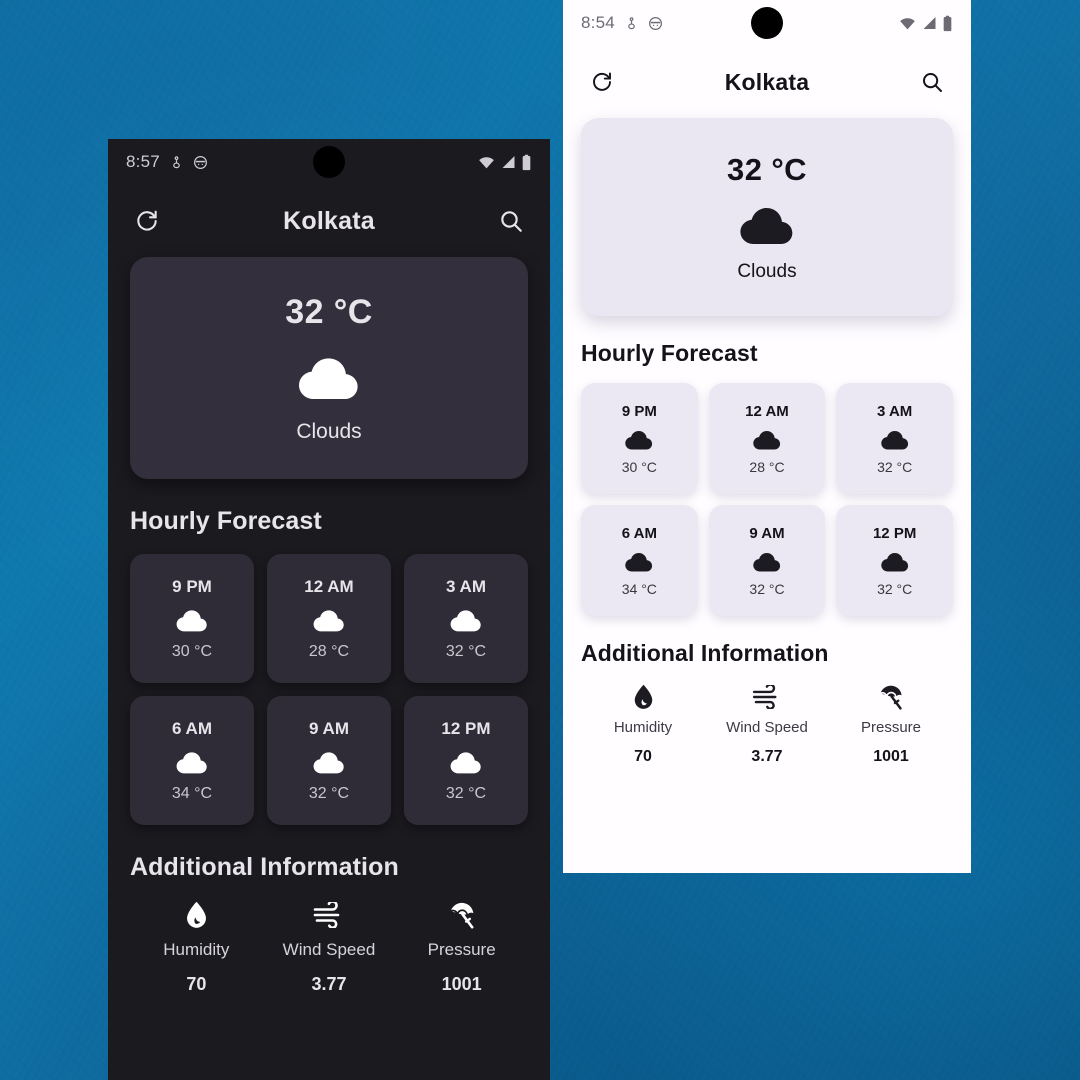 This screenshot has width=1080, height=1080. Describe the element at coordinates (167, 162) in the screenshot. I see `status-bar-left: 8:57` at that location.